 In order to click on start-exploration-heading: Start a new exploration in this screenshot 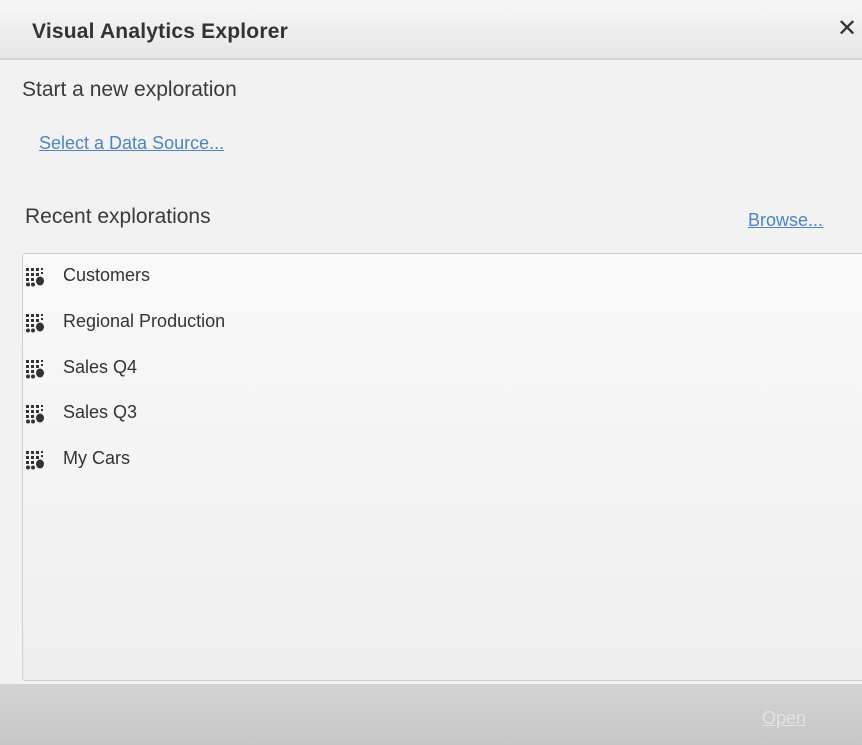, I will do `click(129, 89)`.